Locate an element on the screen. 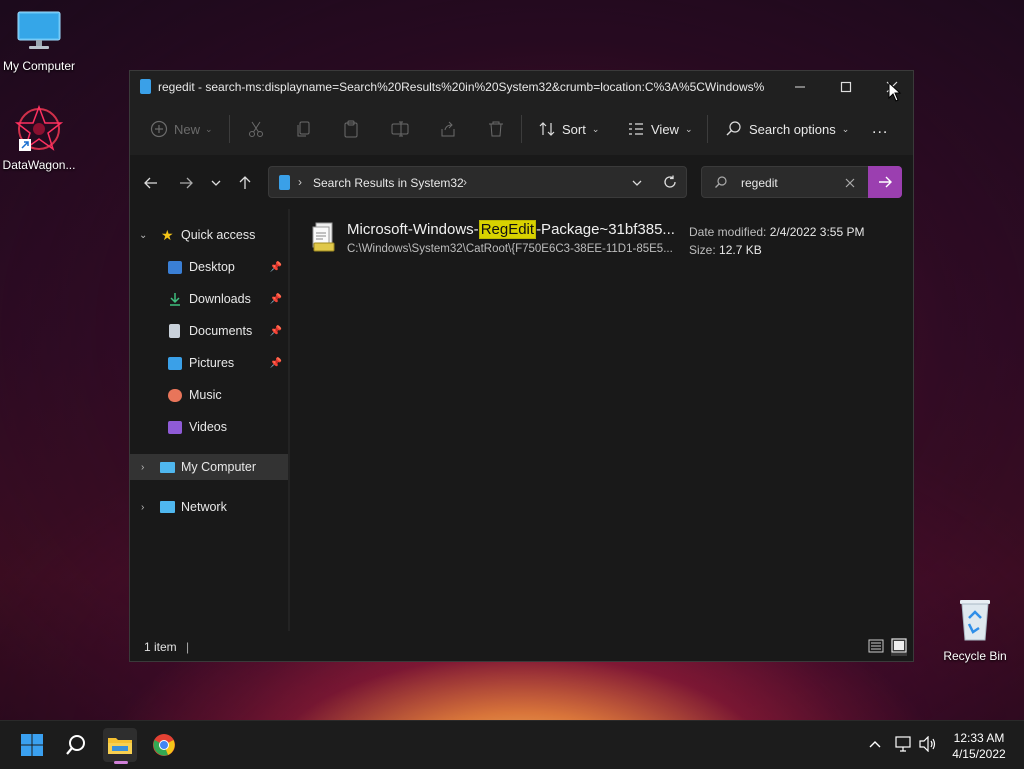 Image resolution: width=1024 pixels, height=769 pixels. arrow-right-icon is located at coordinates (885, 182).